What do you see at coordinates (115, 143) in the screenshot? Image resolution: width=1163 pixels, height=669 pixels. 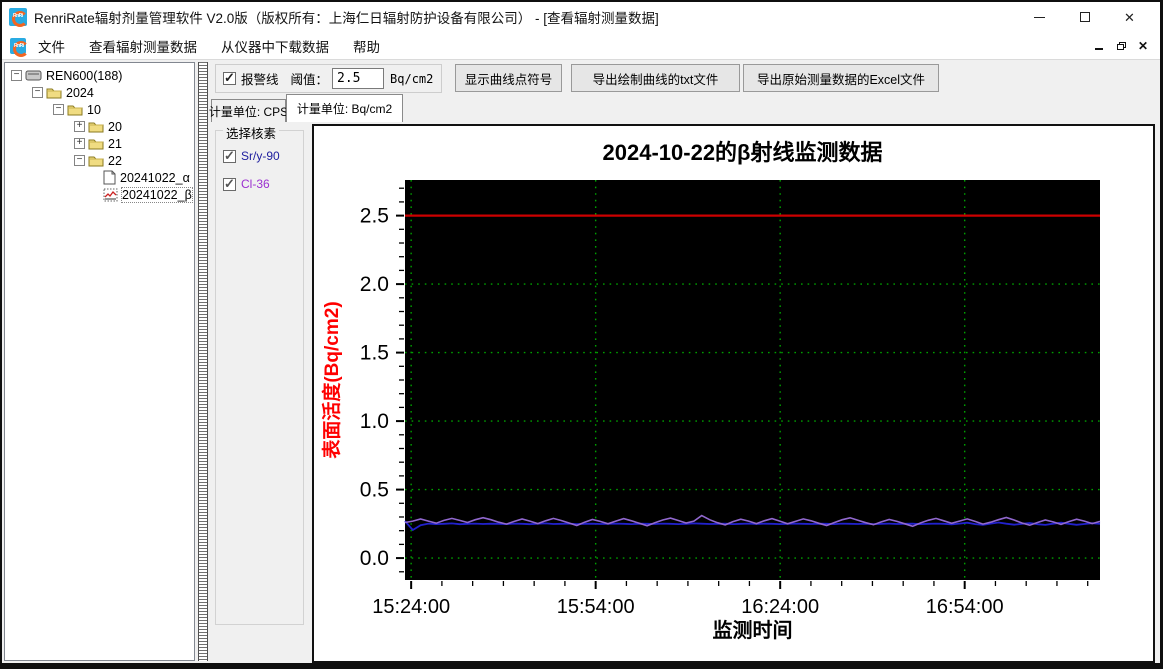 I see `tree-item-label: 21` at bounding box center [115, 143].